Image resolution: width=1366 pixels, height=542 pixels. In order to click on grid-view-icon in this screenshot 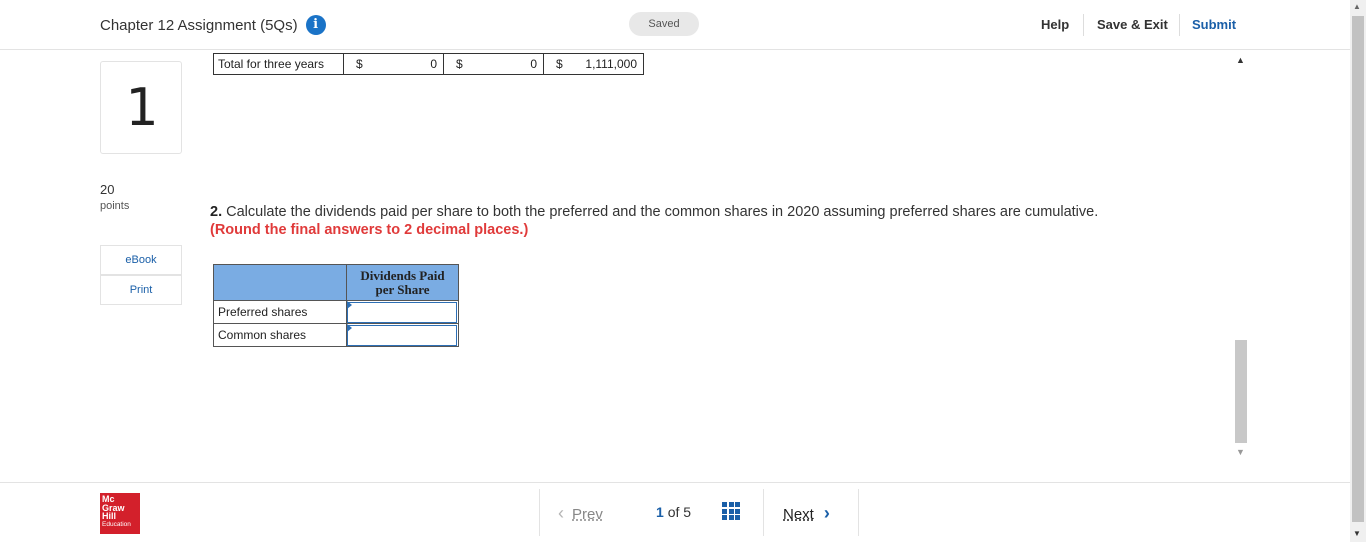, I will do `click(731, 511)`.